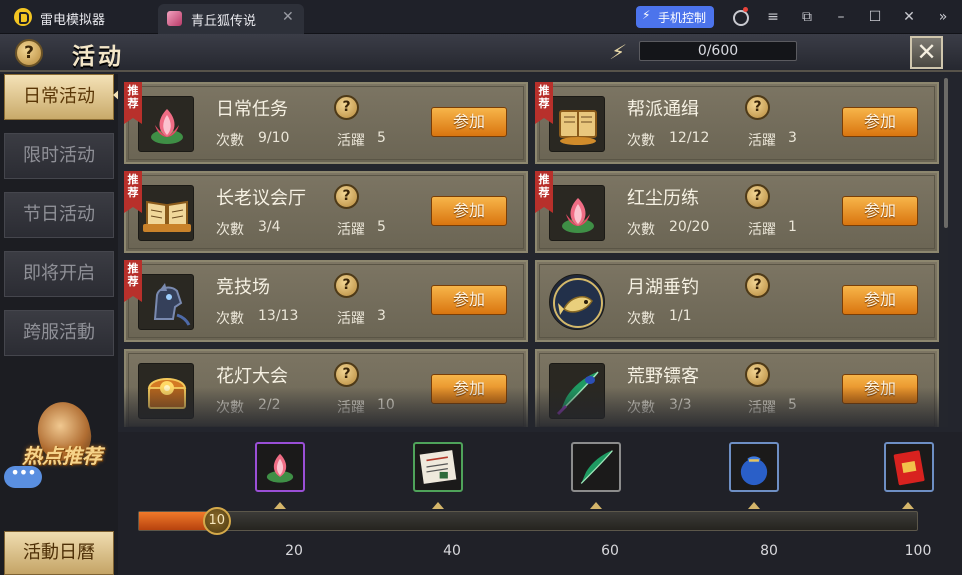  What do you see at coordinates (909, 467) in the screenshot?
I see `reward-red-envelope-icon` at bounding box center [909, 467].